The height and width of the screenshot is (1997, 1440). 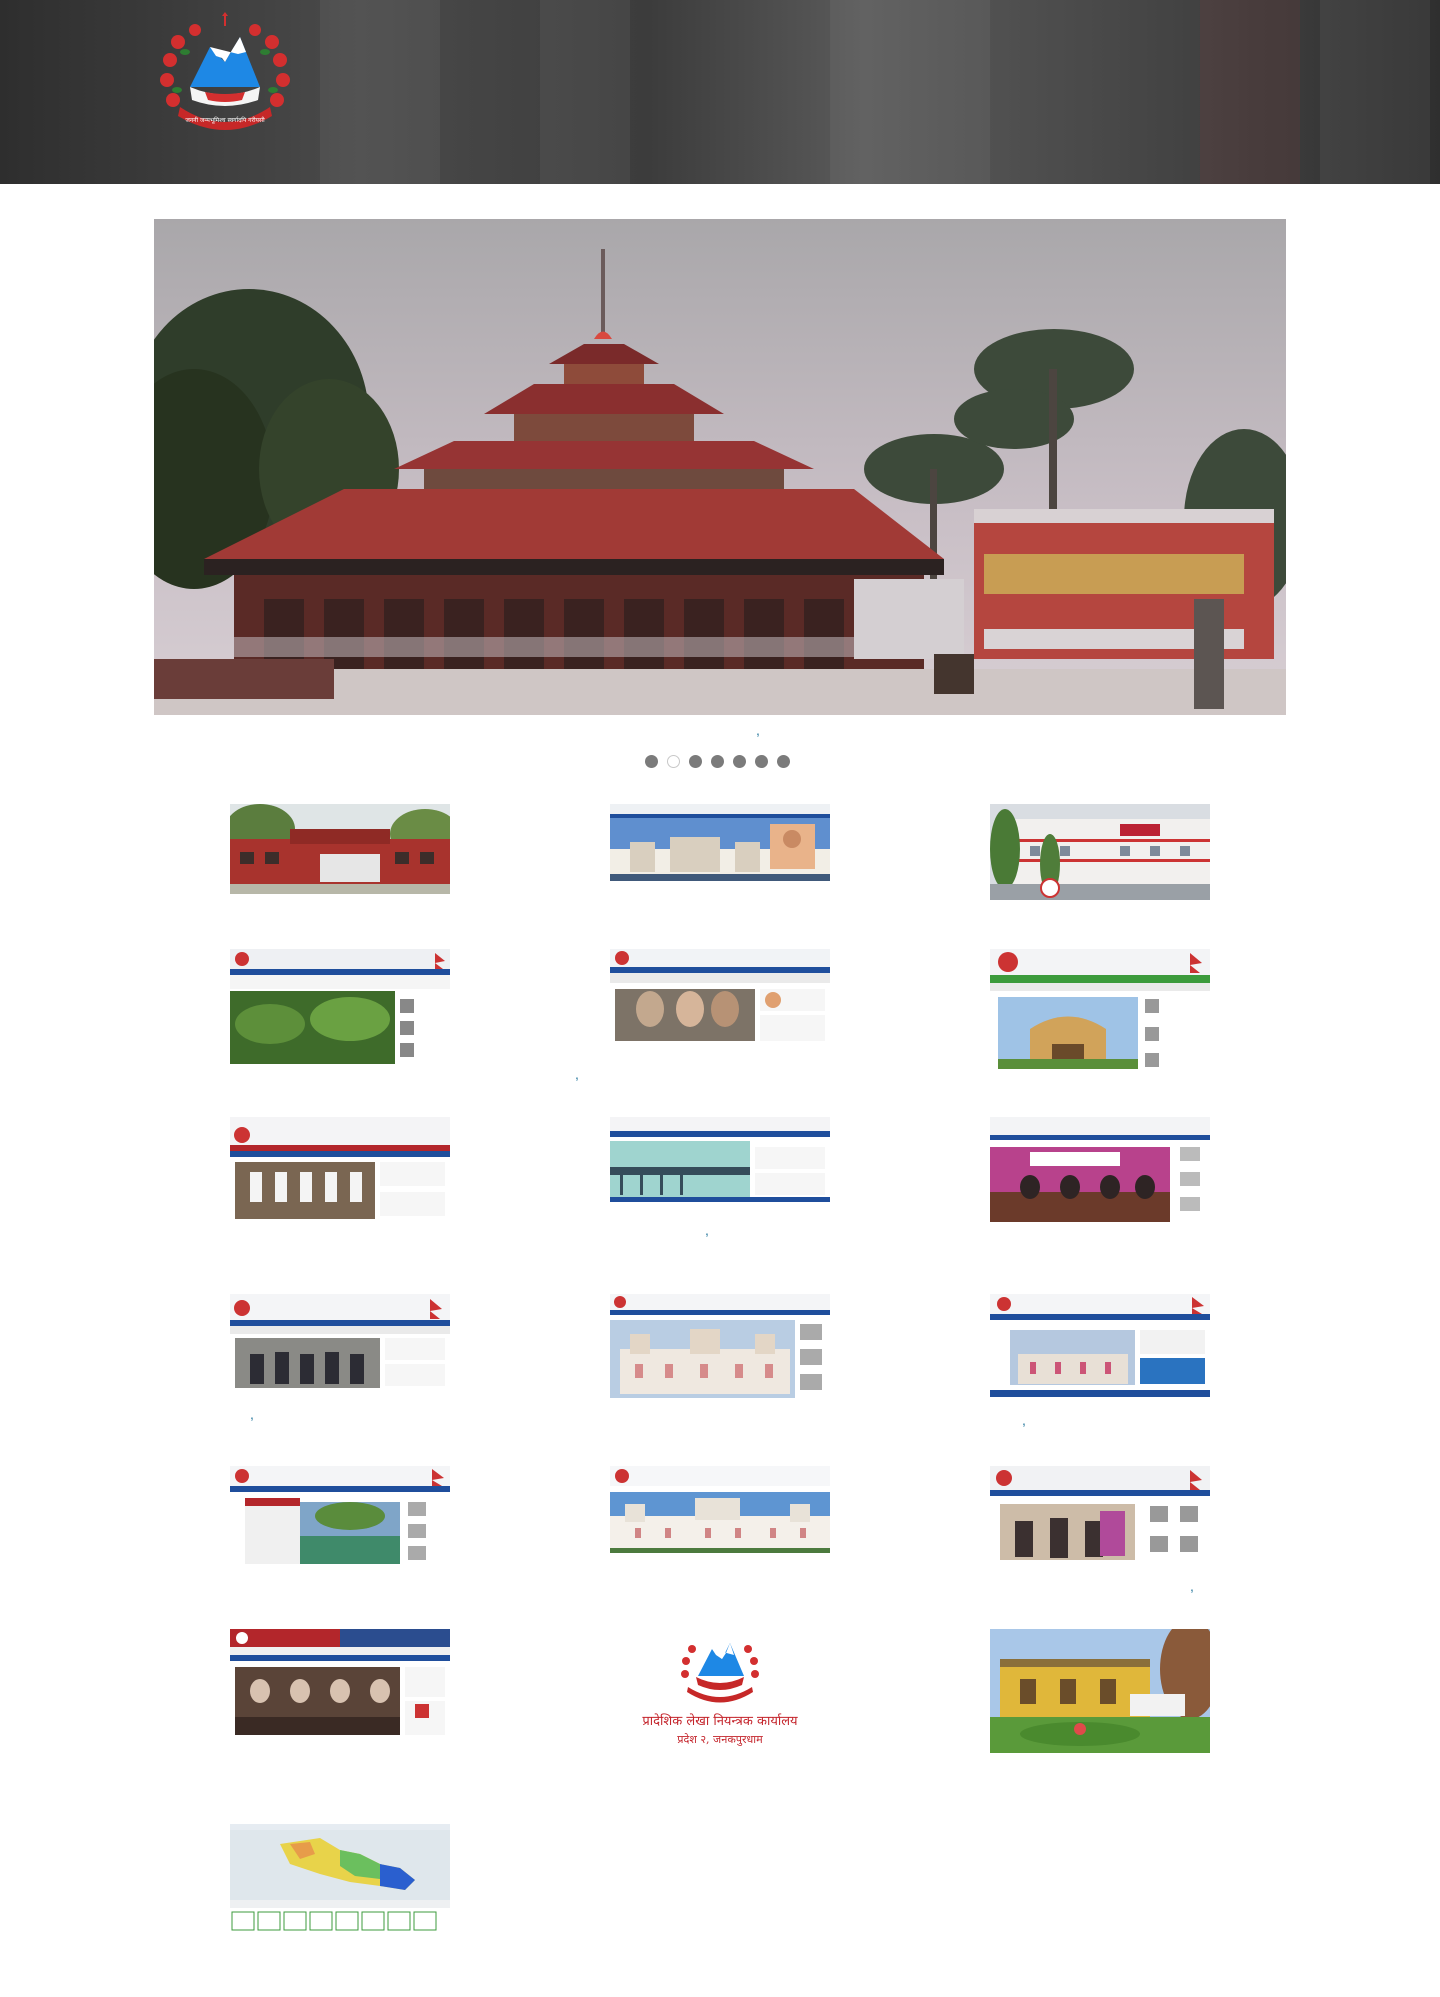 I want to click on link-thumb-ministry-group, so click(x=340, y=1169).